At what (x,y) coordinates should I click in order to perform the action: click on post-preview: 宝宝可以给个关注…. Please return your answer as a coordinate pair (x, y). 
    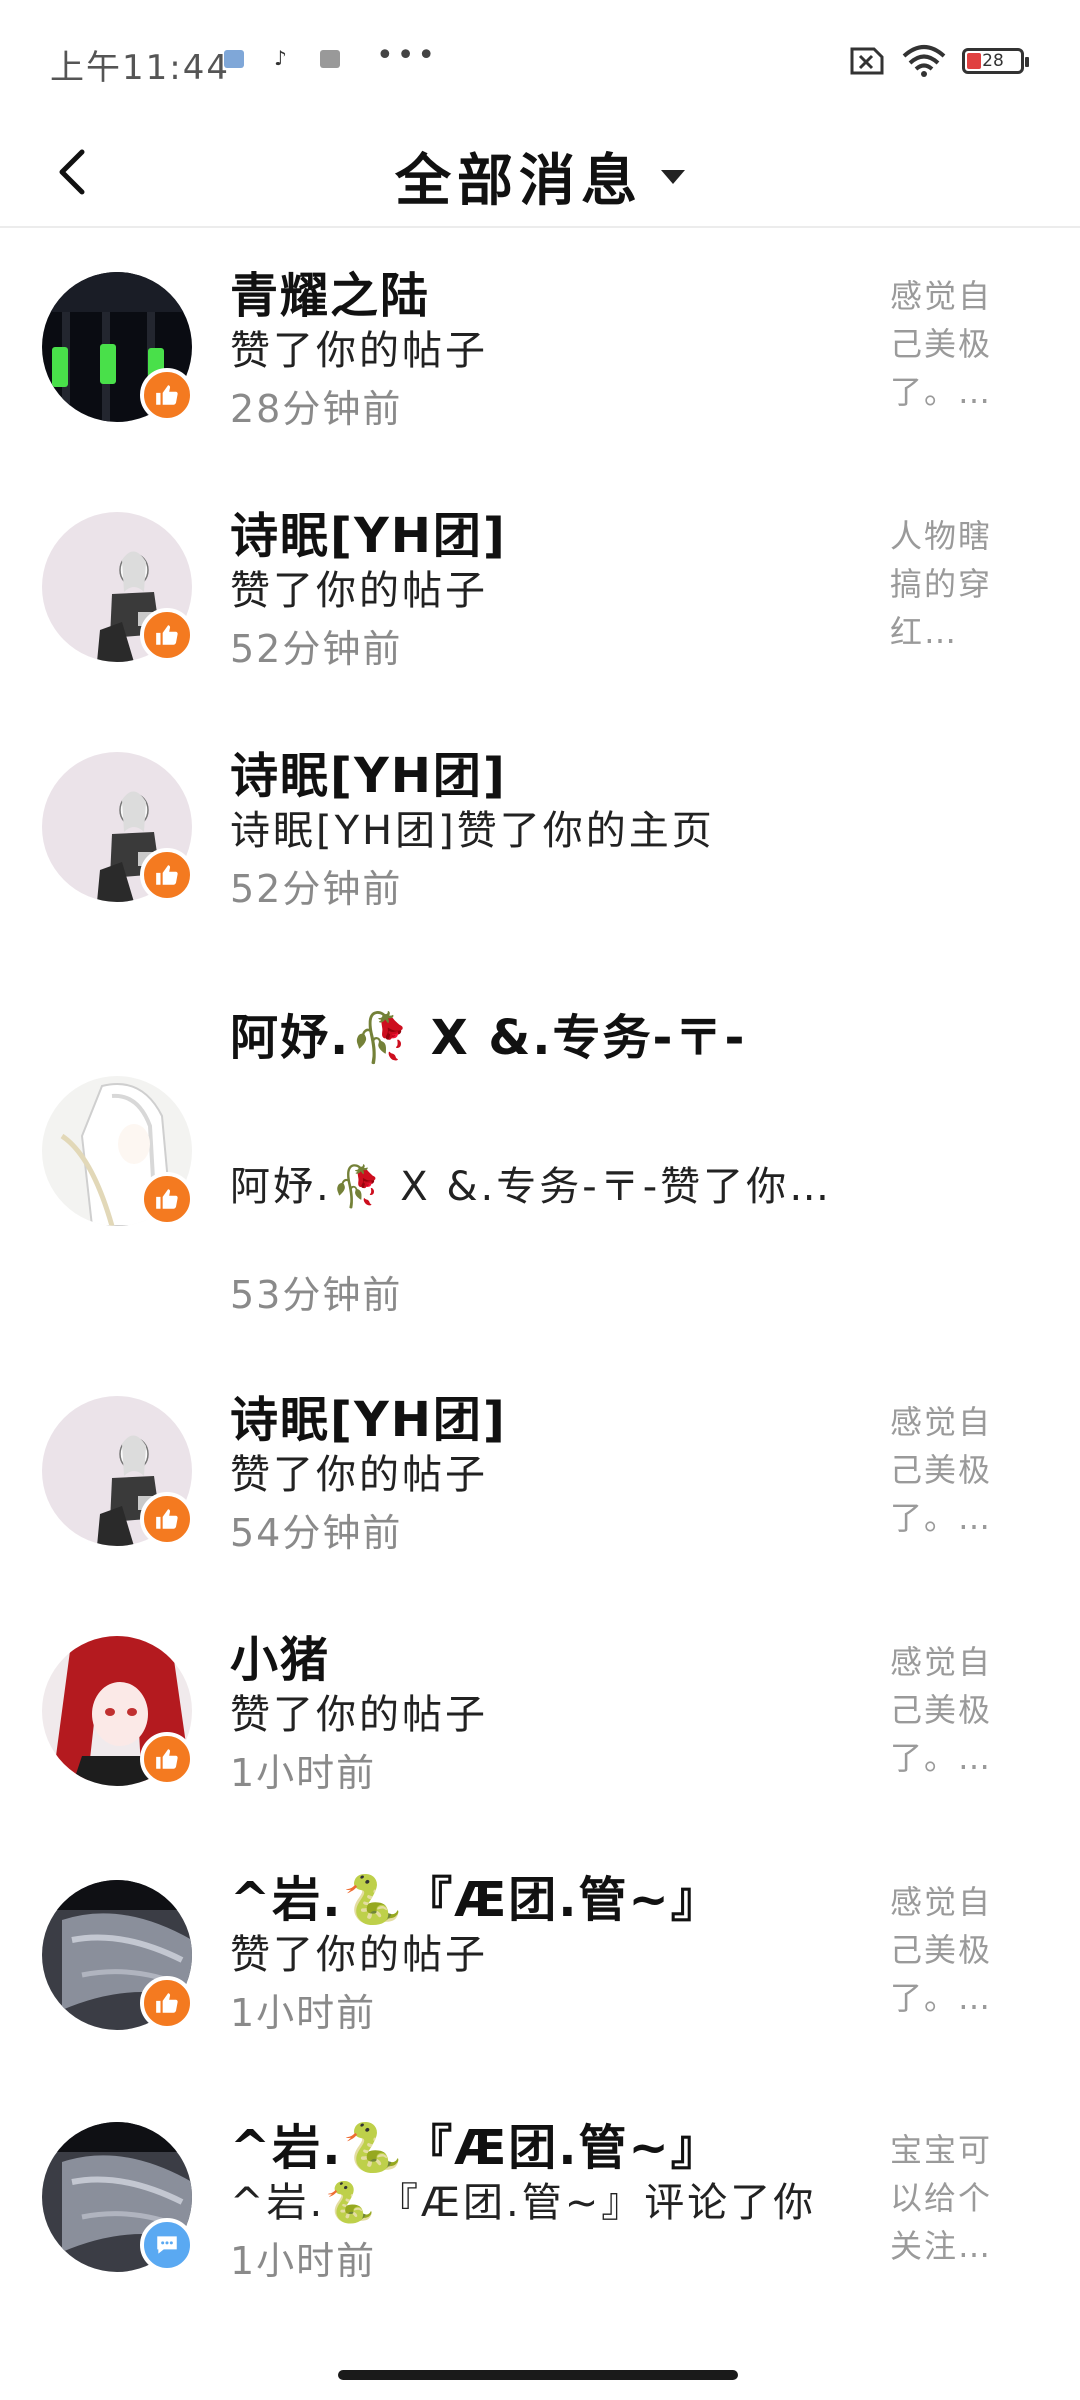
    Looking at the image, I should click on (949, 2198).